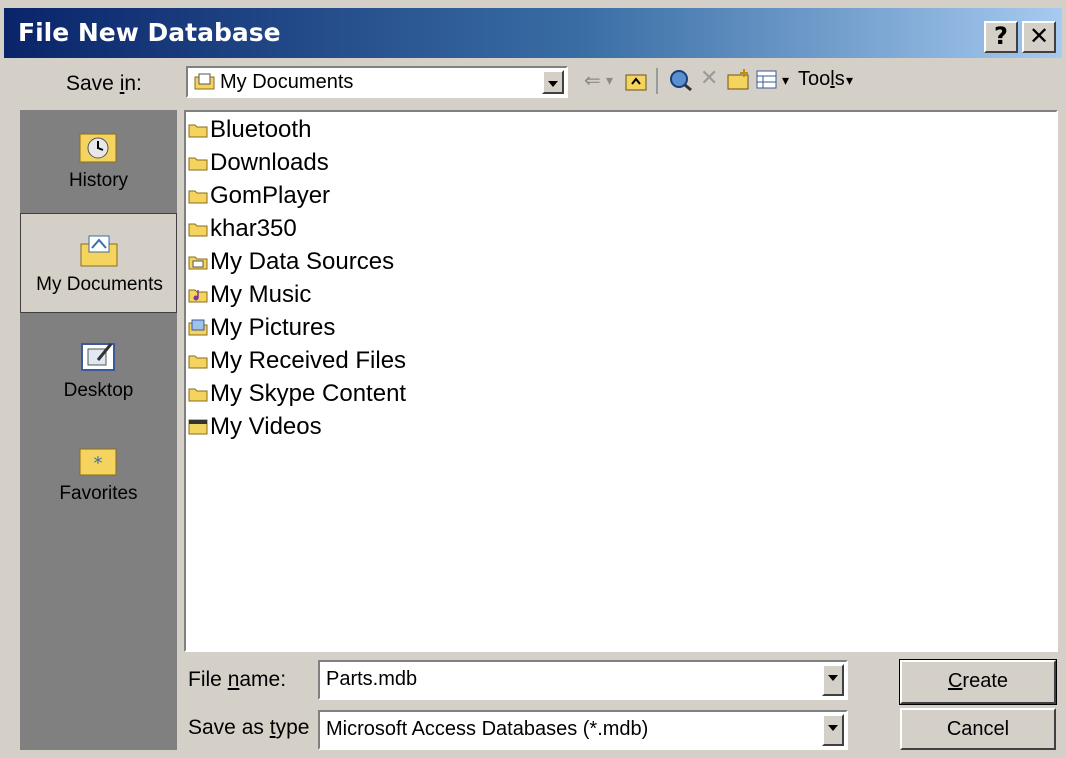  What do you see at coordinates (681, 80) in the screenshot?
I see `search-web-icon` at bounding box center [681, 80].